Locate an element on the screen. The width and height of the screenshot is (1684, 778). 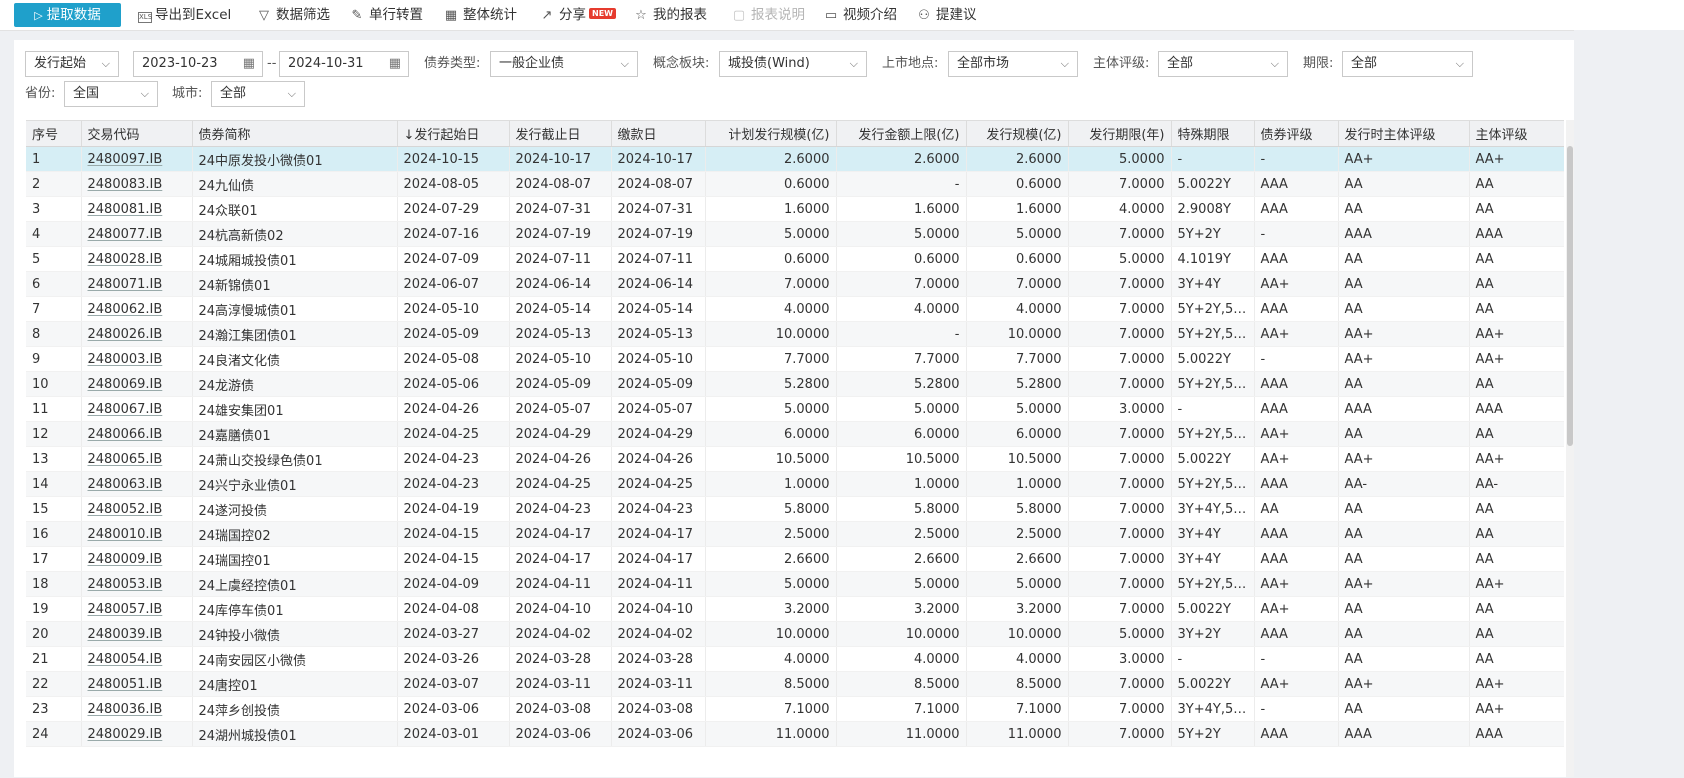
table-cell: 7.1000 is located at coordinates (771, 709).